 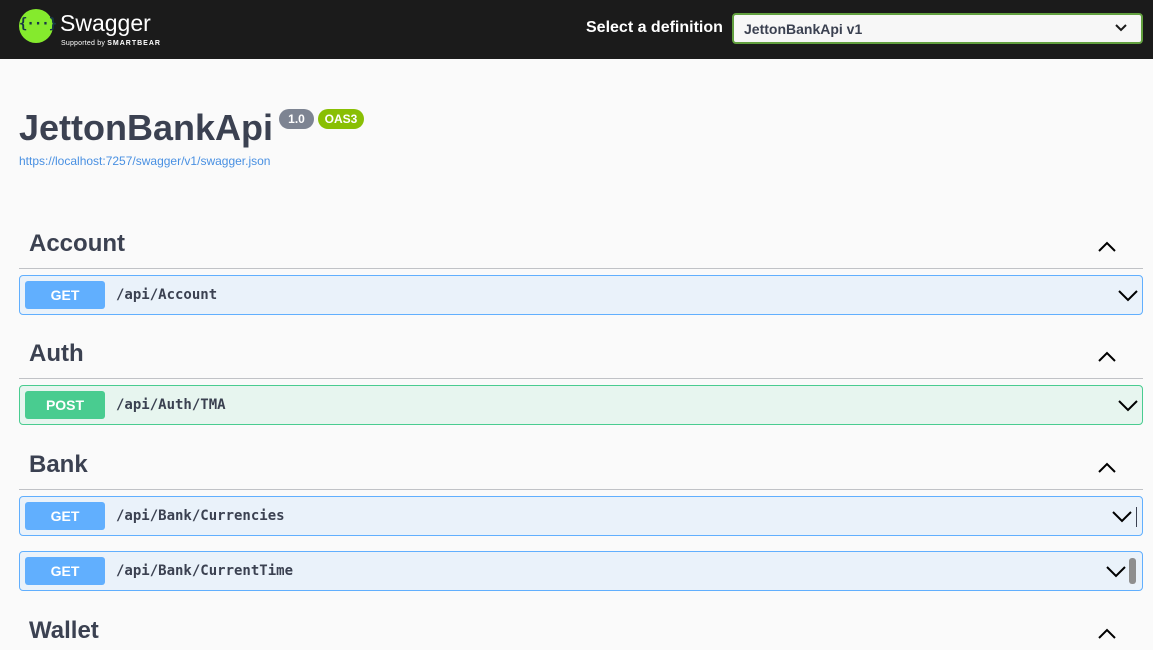 What do you see at coordinates (171, 405) in the screenshot?
I see `operation-path: /api/Auth/TMA` at bounding box center [171, 405].